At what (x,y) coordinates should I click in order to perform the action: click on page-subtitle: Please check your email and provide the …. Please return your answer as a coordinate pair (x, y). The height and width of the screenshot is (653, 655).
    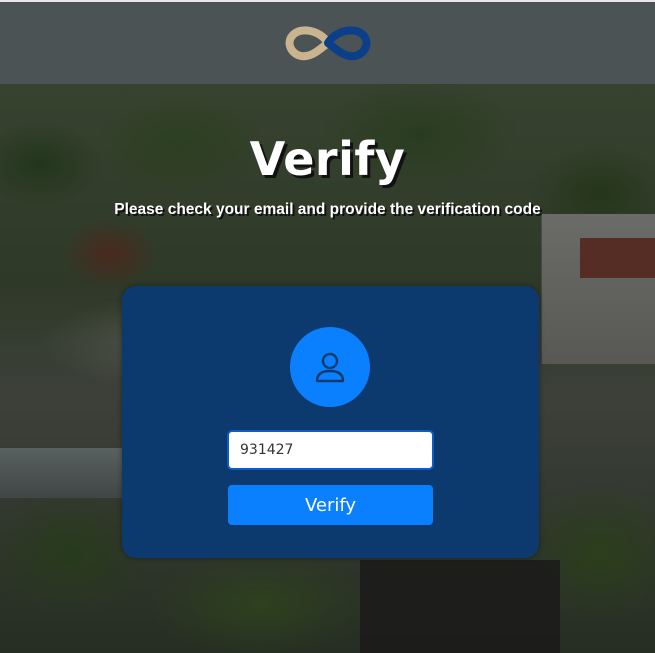
    Looking at the image, I should click on (327, 209).